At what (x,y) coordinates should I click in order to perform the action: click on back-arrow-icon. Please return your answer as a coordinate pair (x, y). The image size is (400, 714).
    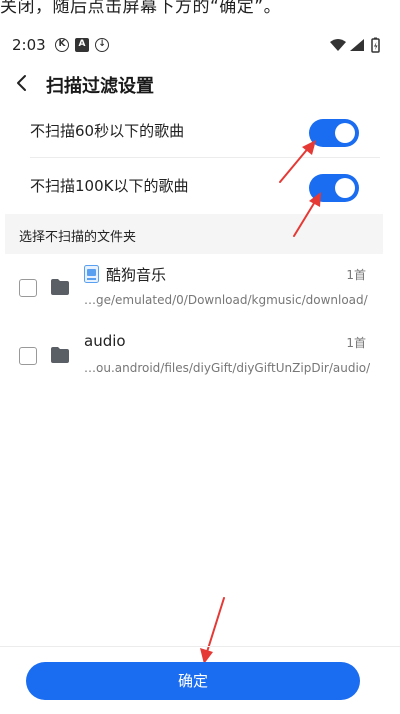
    Looking at the image, I should click on (23, 83).